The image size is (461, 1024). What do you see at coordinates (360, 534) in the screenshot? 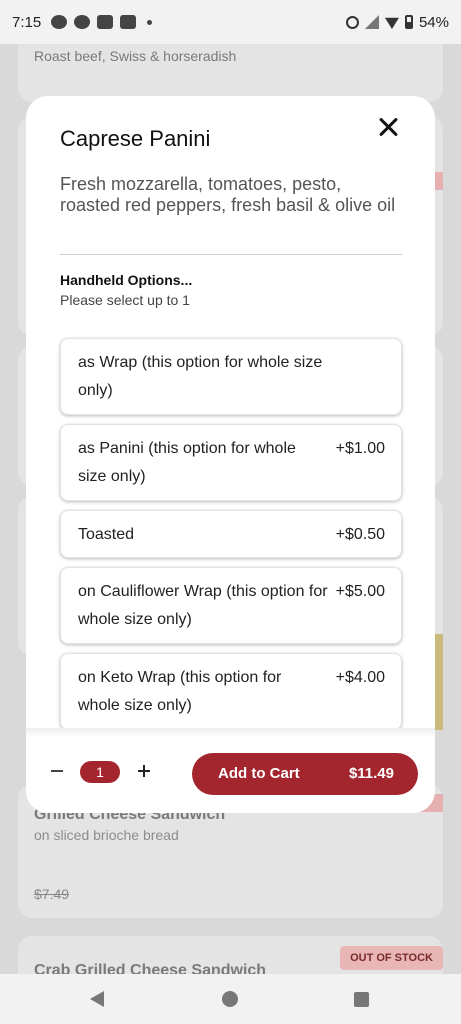
I see `option-price: +$0.50` at bounding box center [360, 534].